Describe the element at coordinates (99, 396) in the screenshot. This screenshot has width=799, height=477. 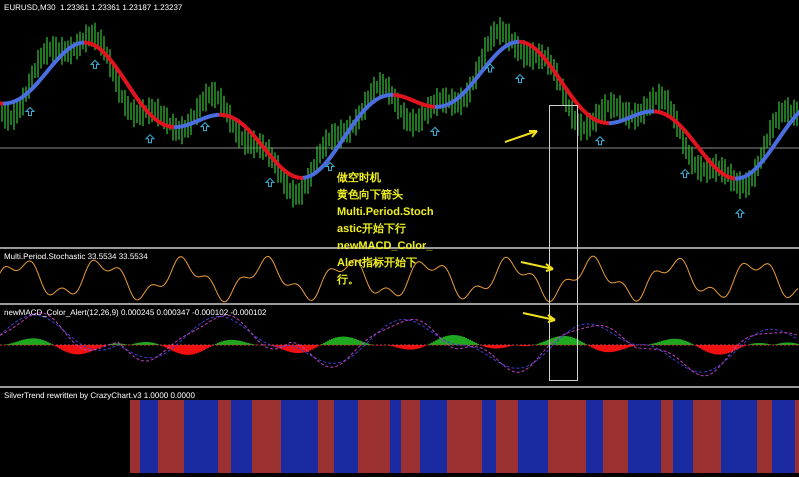
I see `indicator-label: SilverTrend rewritten by CrazyChart.v3 1.0000 0.0000` at that location.